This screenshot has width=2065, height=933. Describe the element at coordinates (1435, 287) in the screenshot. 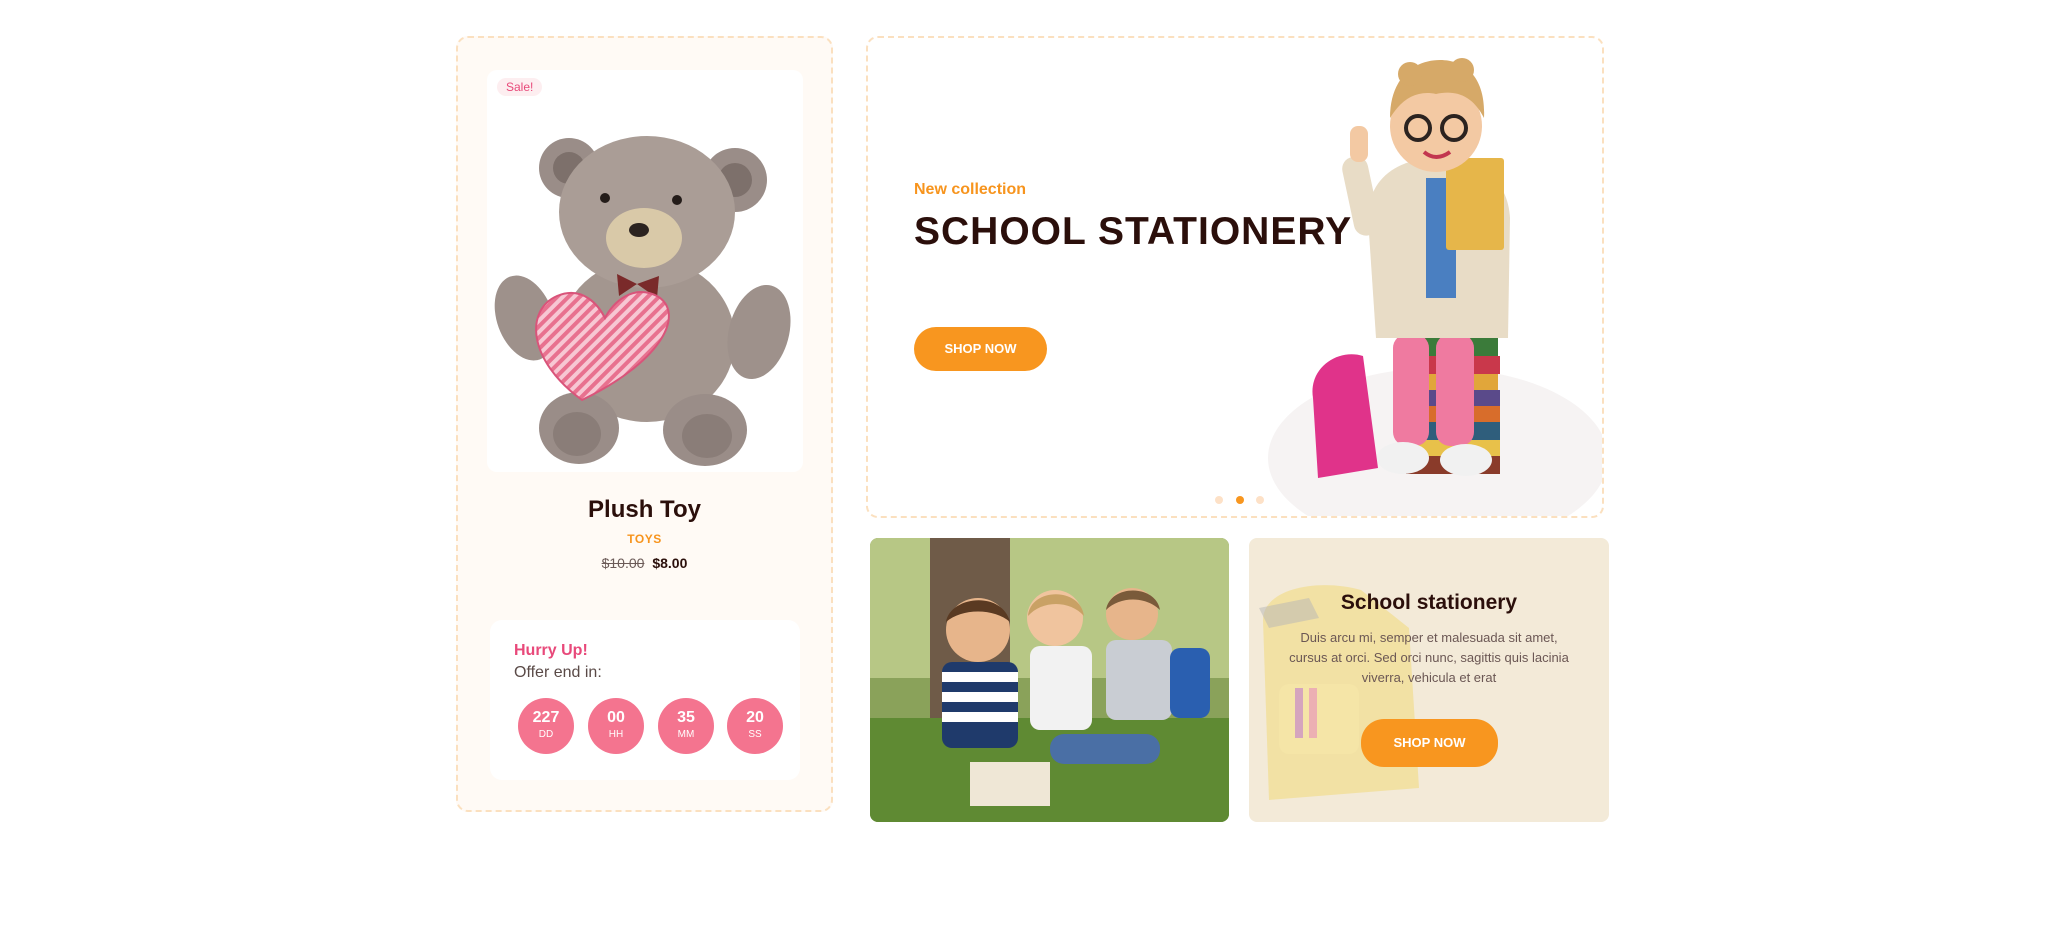

I see `girl-with-books-image` at that location.